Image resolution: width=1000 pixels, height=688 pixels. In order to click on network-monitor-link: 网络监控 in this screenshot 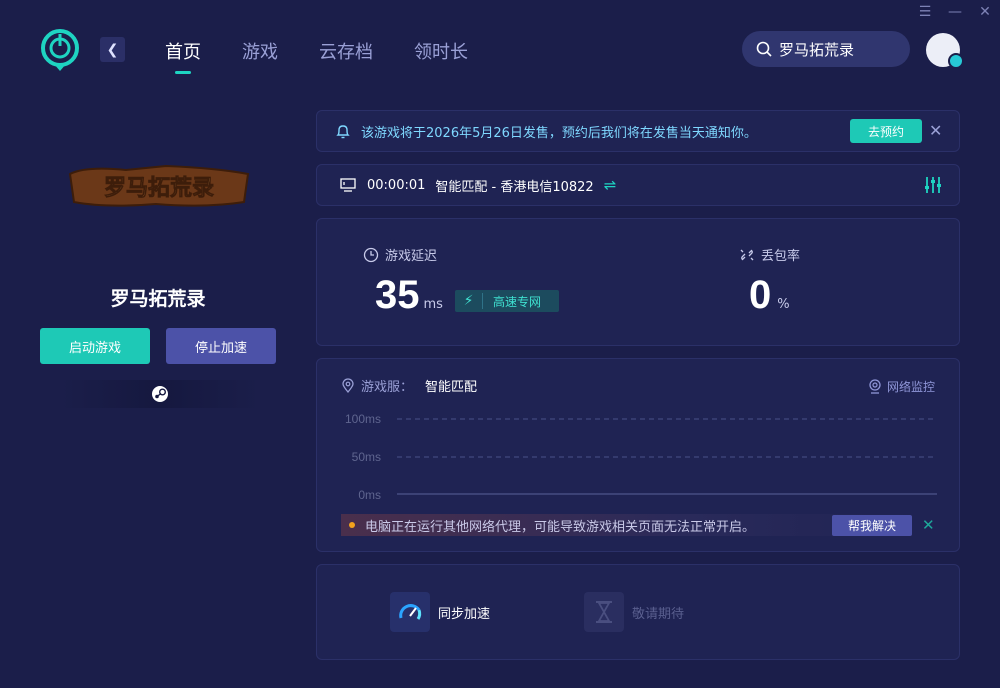, I will do `click(901, 386)`.